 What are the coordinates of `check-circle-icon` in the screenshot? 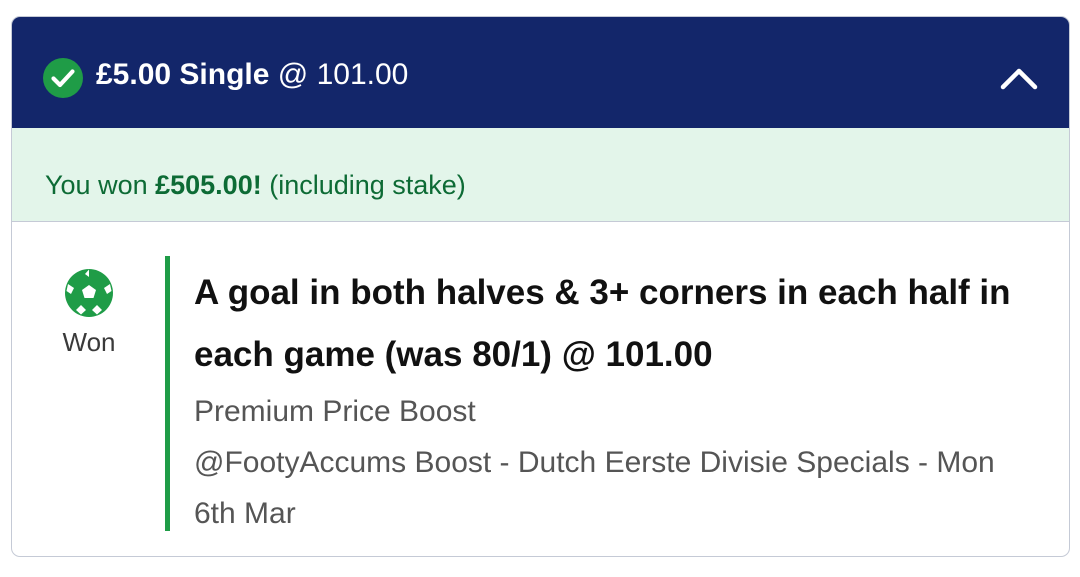 It's located at (63, 78).